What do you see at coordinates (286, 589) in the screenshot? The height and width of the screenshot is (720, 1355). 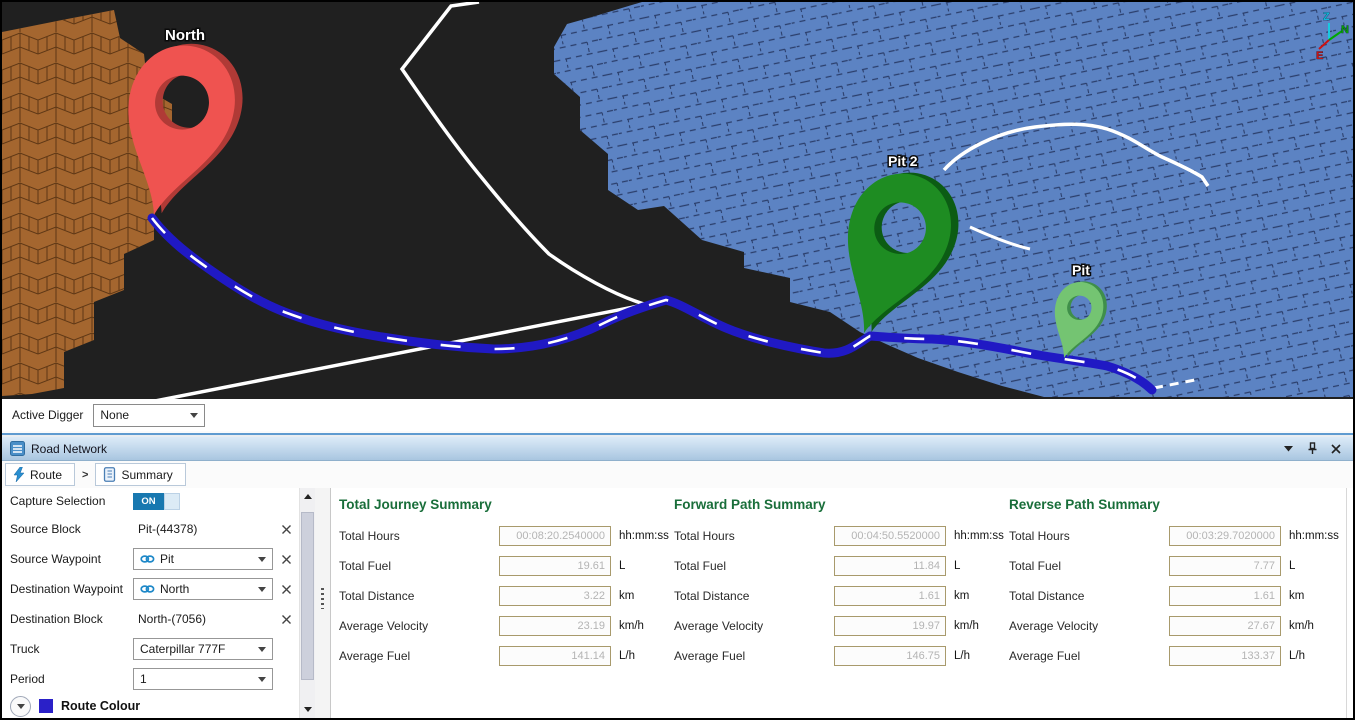 I see `clear-destination-waypoint-button` at bounding box center [286, 589].